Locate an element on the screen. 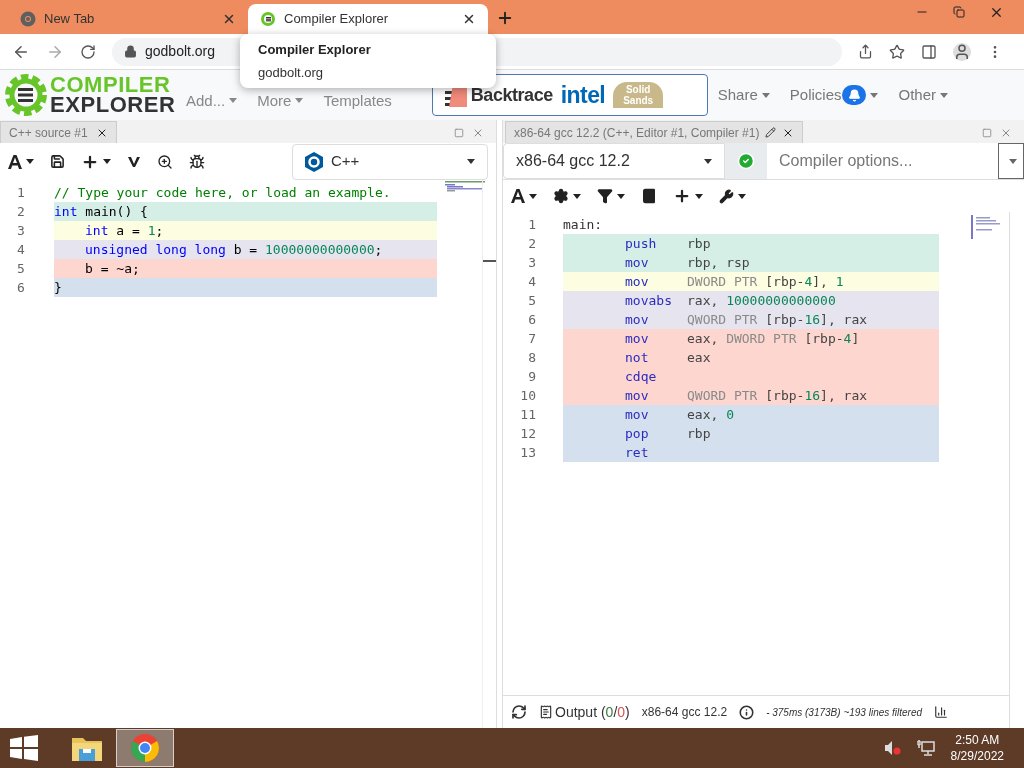 The image size is (1024, 768). line-number: 8 is located at coordinates (532, 358).